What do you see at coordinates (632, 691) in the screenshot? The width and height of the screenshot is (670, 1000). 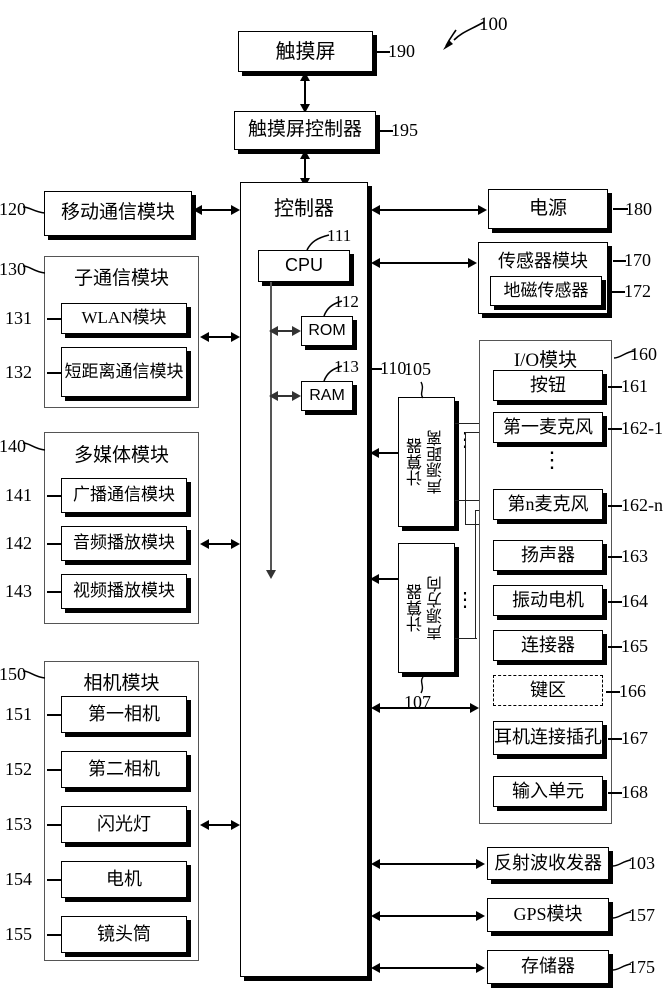 I see `ref-166: 166` at bounding box center [632, 691].